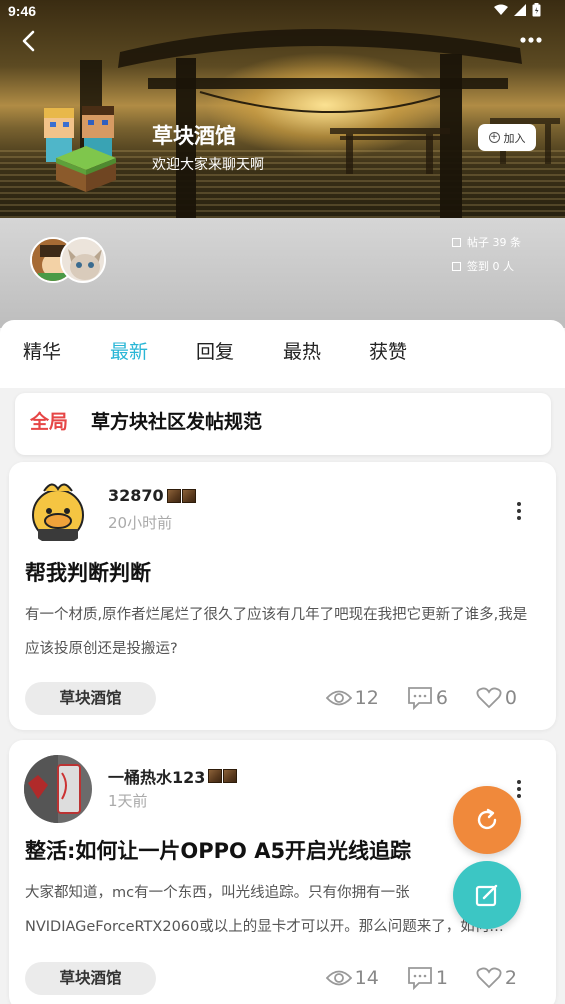 The height and width of the screenshot is (1004, 565). Describe the element at coordinates (441, 978) in the screenshot. I see `comments-count: 1` at that location.